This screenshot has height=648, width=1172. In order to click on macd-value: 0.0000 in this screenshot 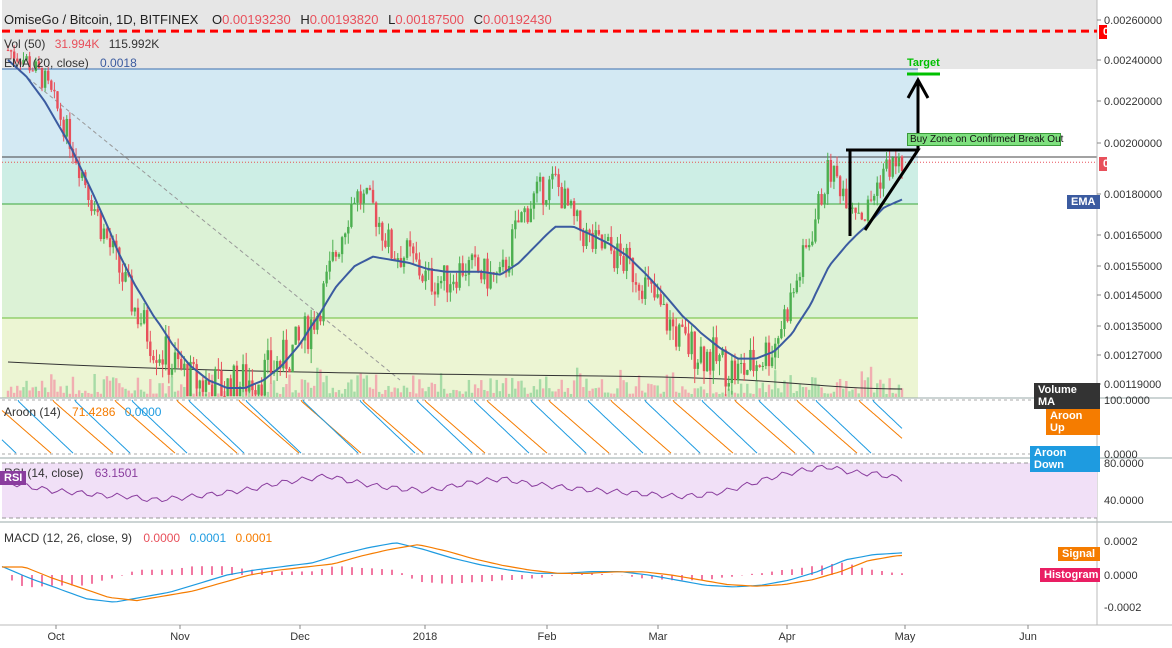, I will do `click(162, 538)`.